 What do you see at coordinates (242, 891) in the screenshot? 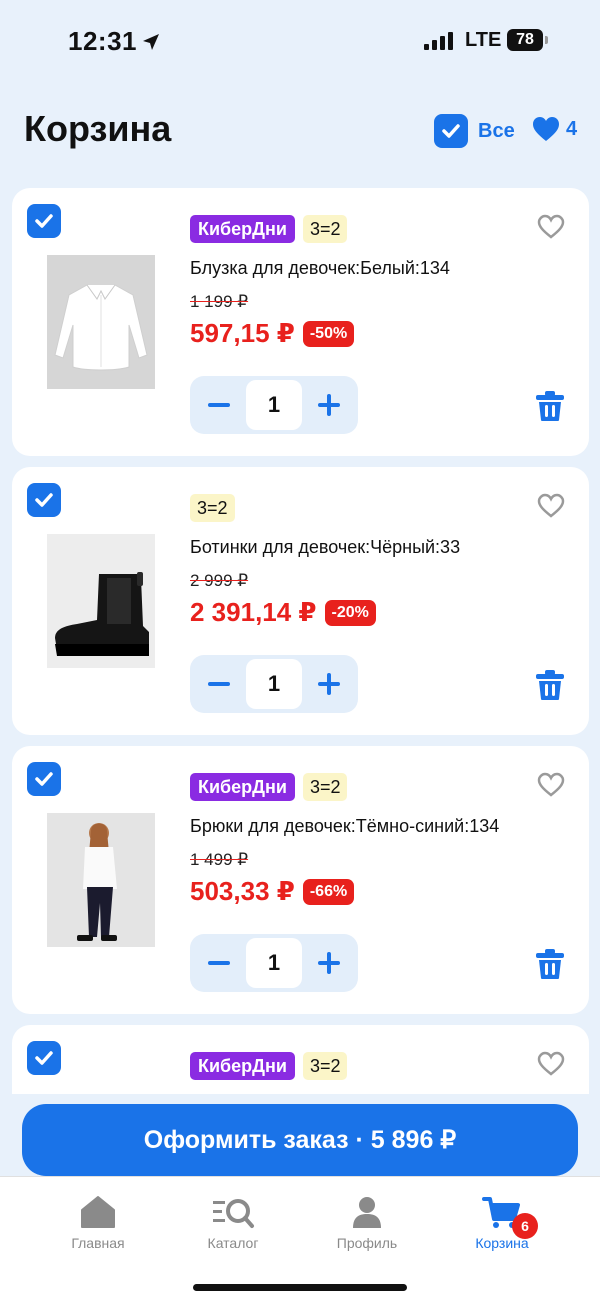
I see `current-price: 503,33 ₽` at bounding box center [242, 891].